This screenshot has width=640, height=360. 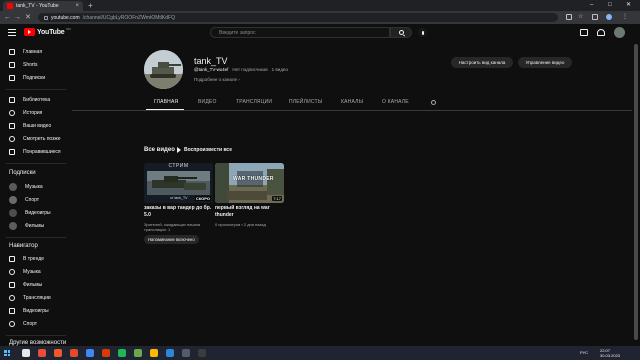 I want to click on tab-playlists: ПЛЕЙЛИСТЫ, so click(x=305, y=102).